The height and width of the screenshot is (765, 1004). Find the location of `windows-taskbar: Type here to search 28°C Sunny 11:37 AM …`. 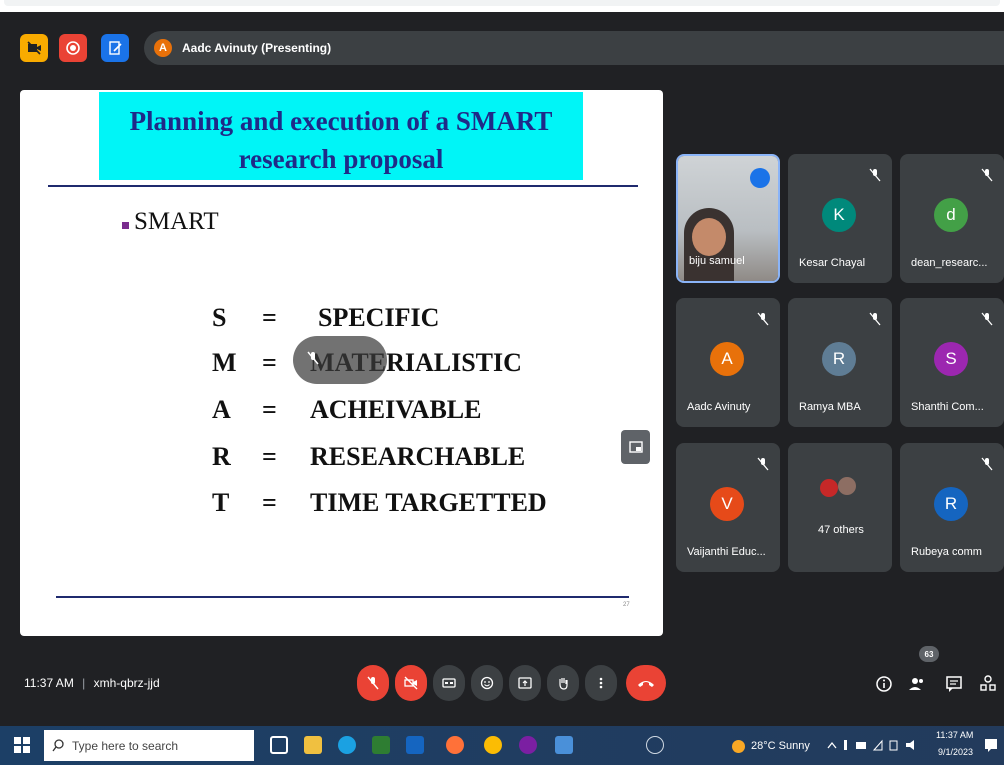

windows-taskbar: Type here to search 28°C Sunny 11:37 AM … is located at coordinates (502, 745).